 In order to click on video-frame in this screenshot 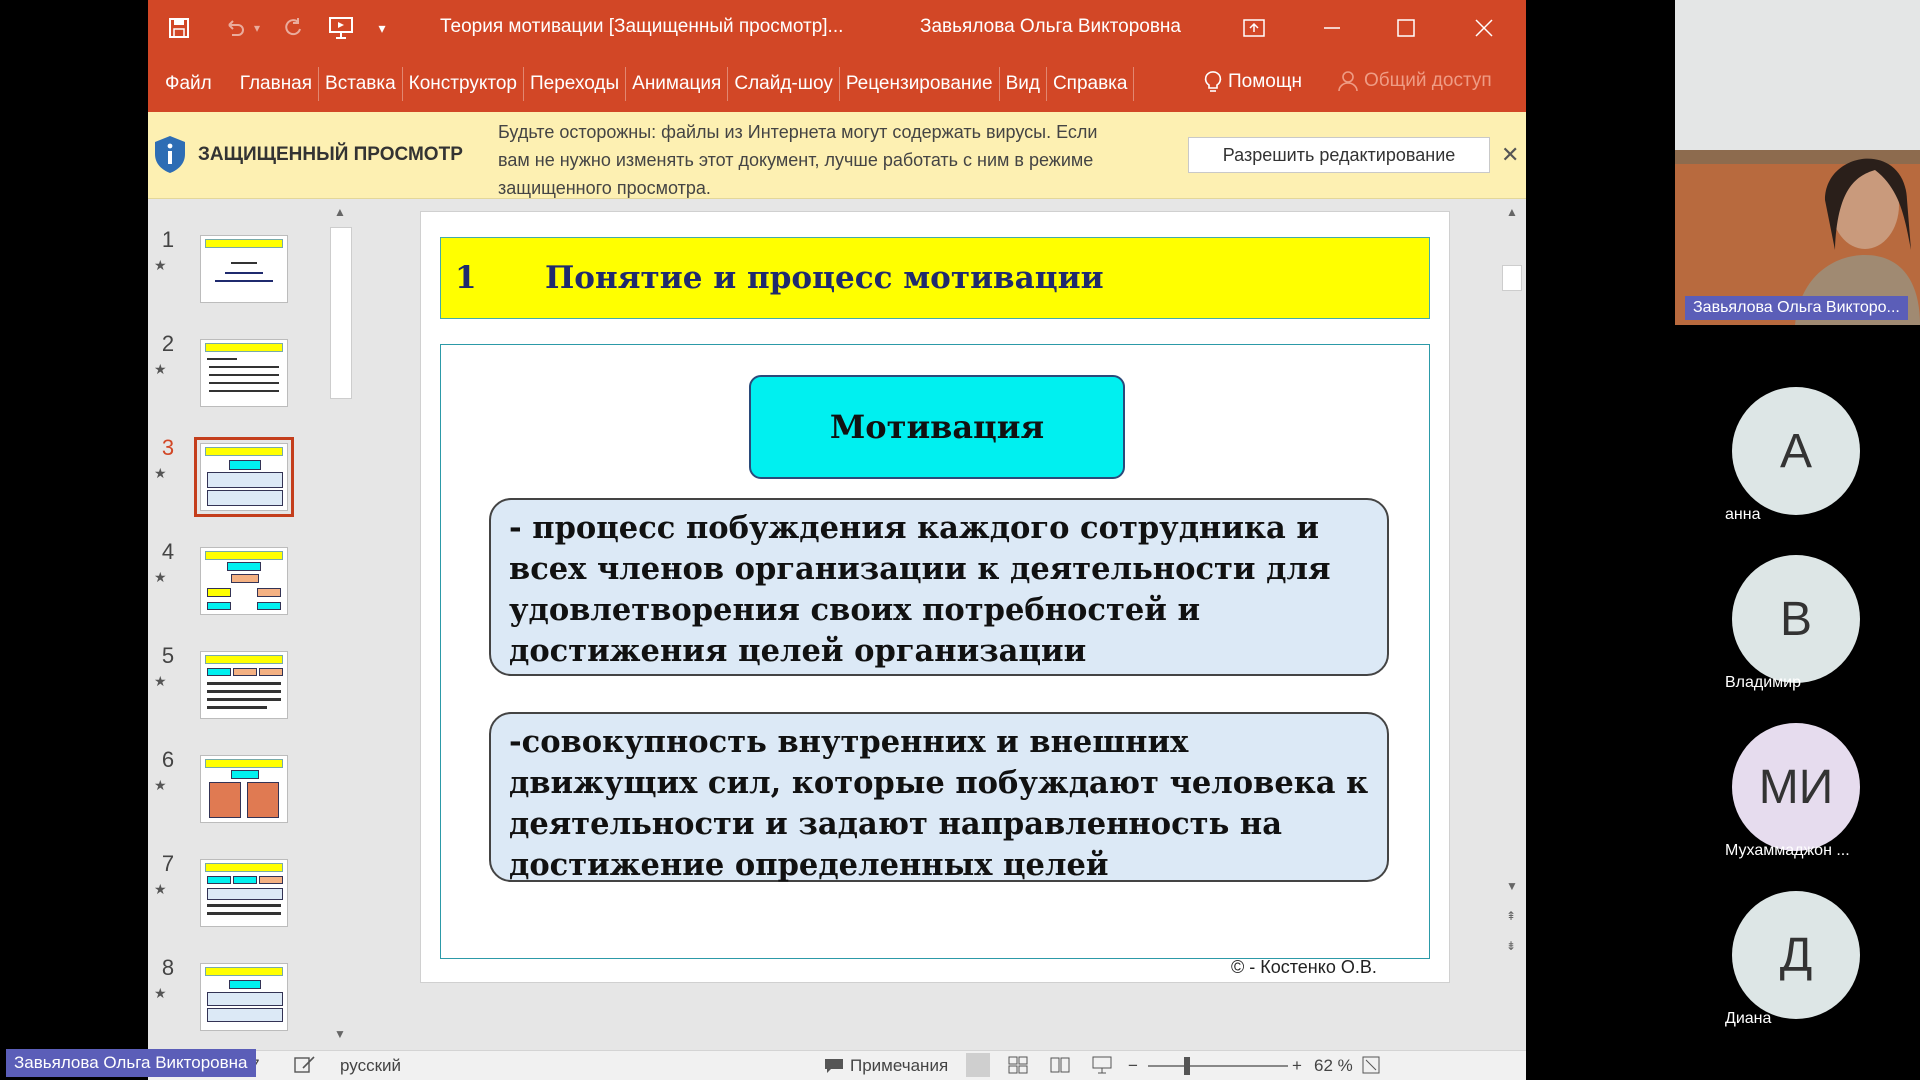, I will do `click(1797, 162)`.